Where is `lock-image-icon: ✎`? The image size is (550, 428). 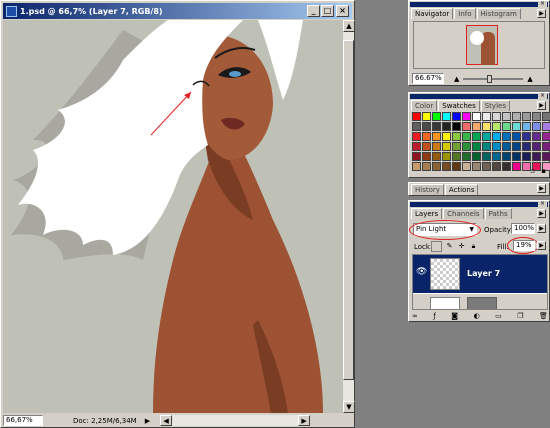
lock-image-icon: ✎ is located at coordinates (449, 246).